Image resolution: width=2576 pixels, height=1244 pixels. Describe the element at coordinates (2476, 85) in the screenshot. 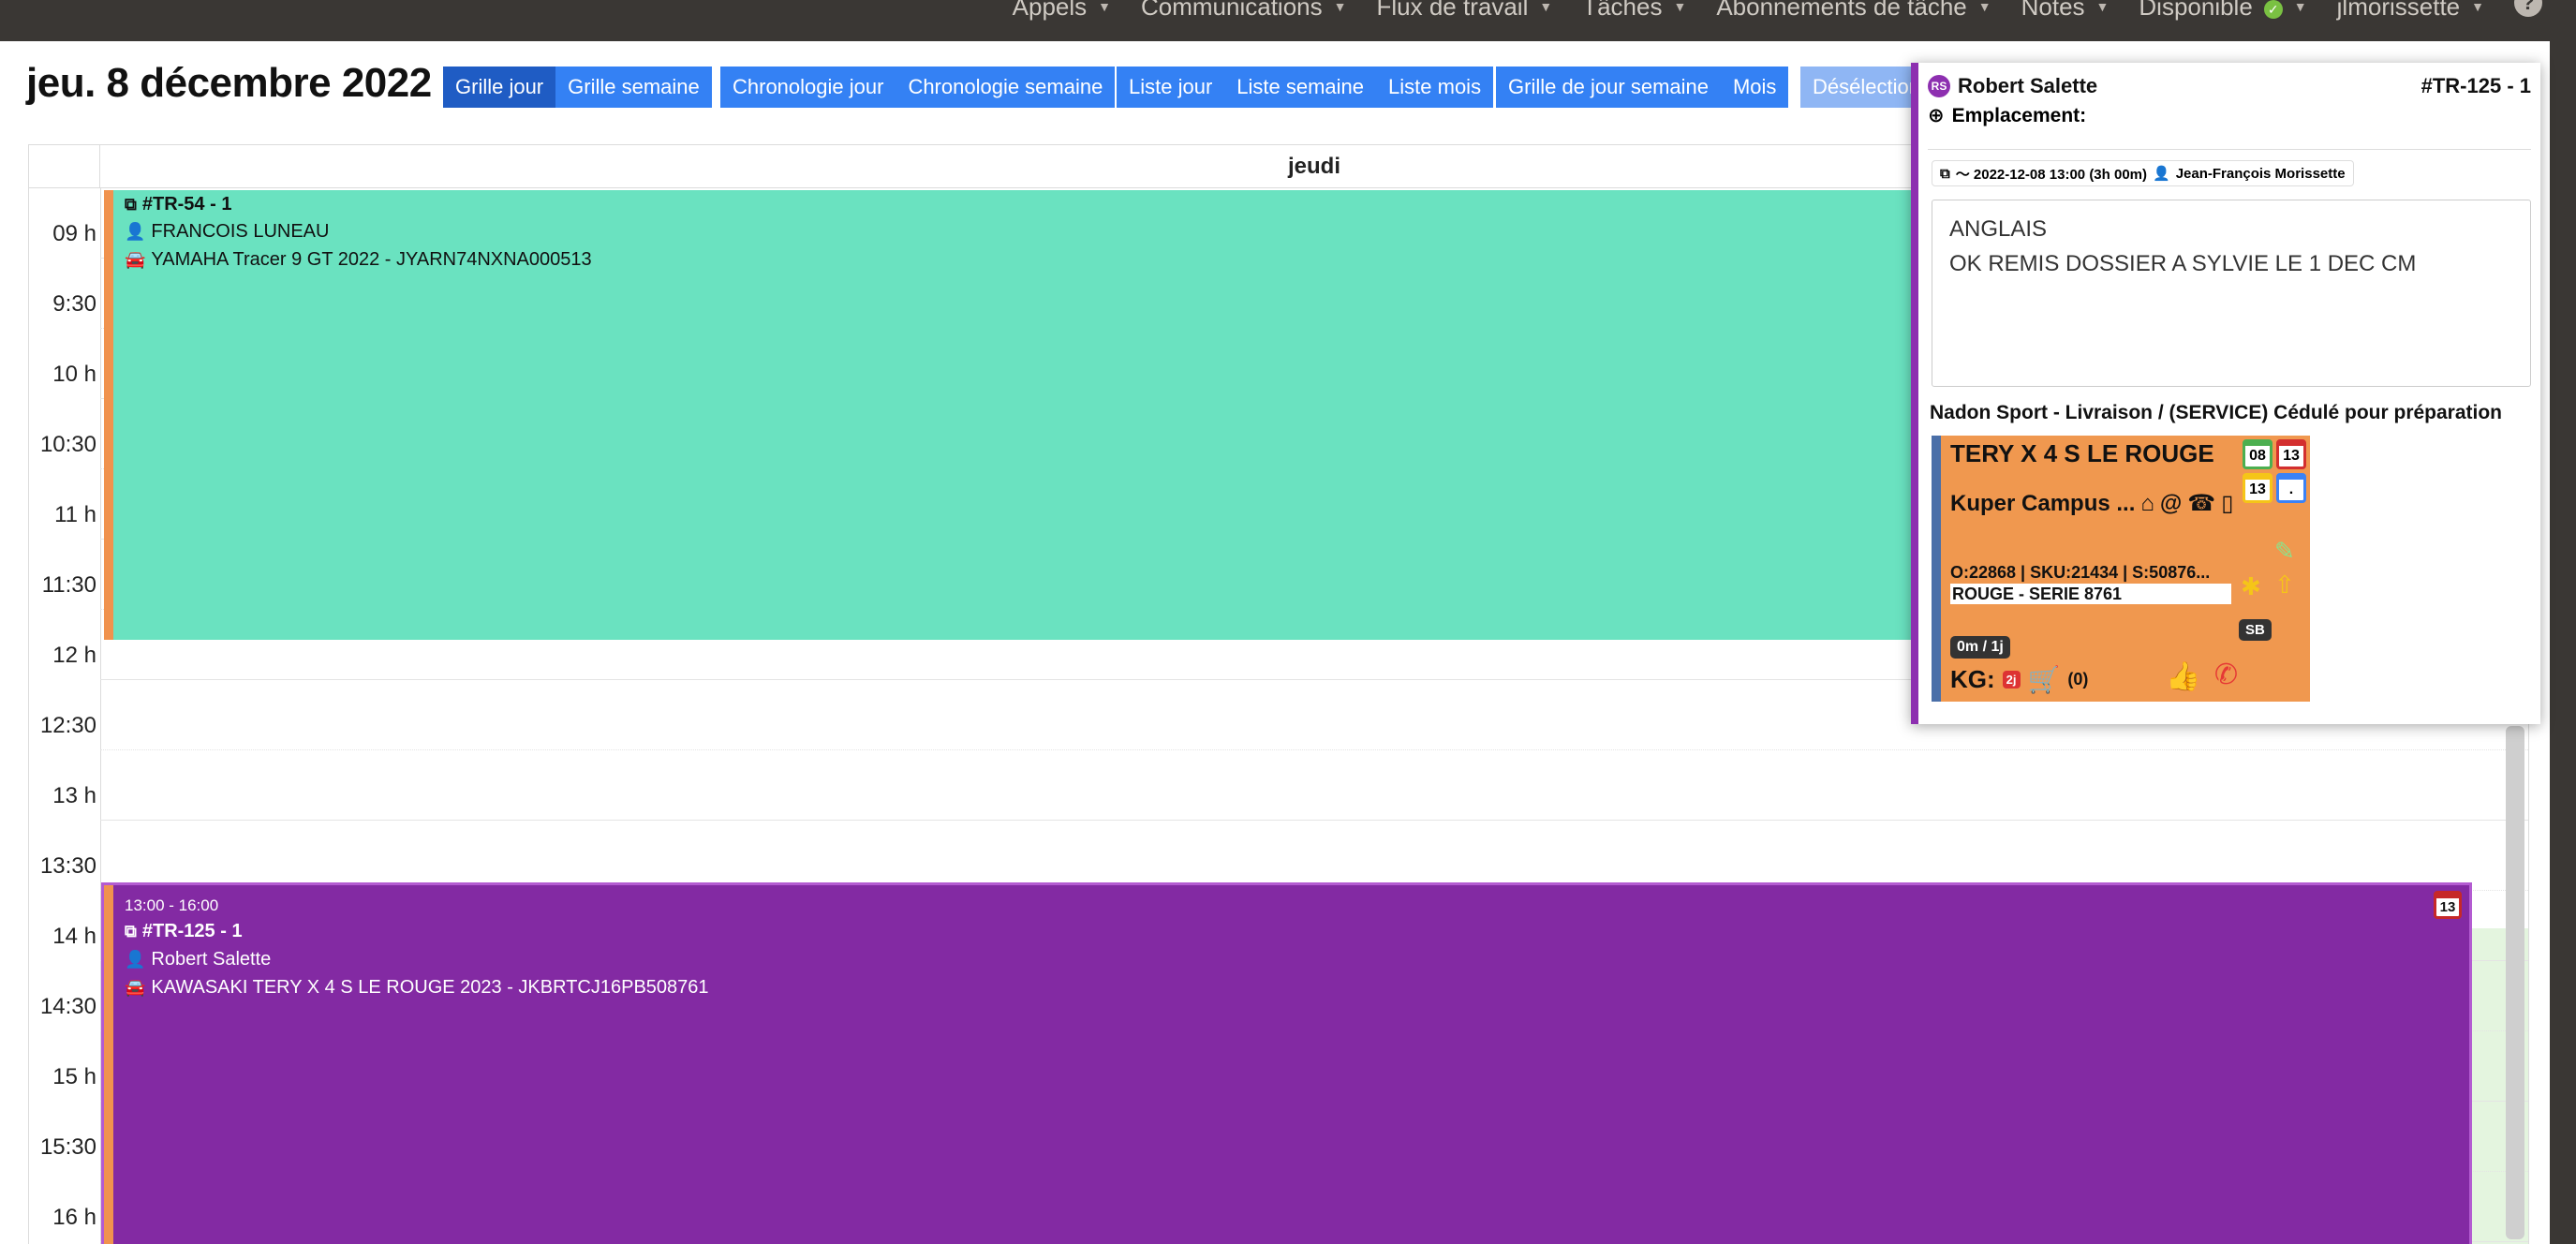

I see `popover-ref: #TR-125 - 1` at that location.